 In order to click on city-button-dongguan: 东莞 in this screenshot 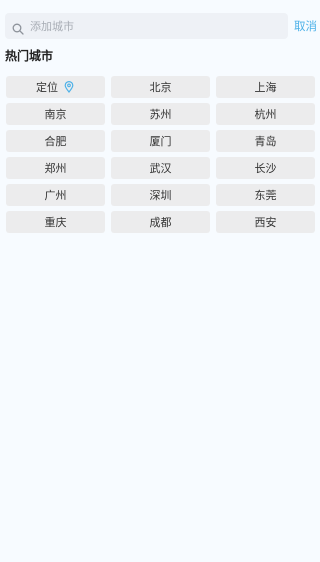, I will do `click(265, 195)`.